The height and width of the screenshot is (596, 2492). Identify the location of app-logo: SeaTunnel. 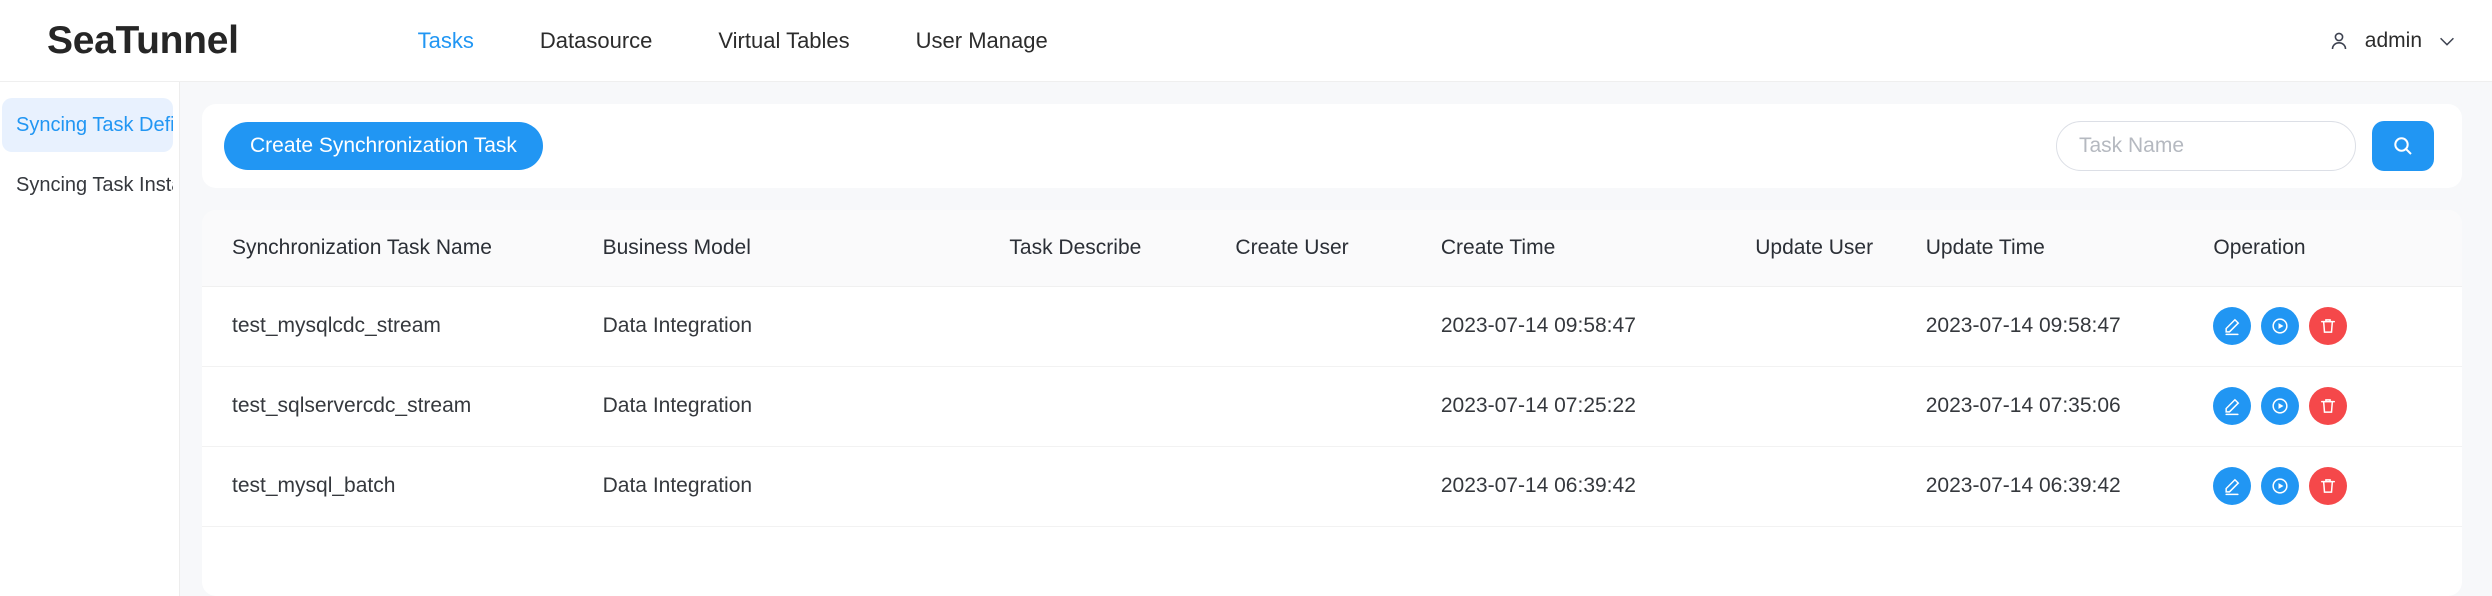
(143, 40).